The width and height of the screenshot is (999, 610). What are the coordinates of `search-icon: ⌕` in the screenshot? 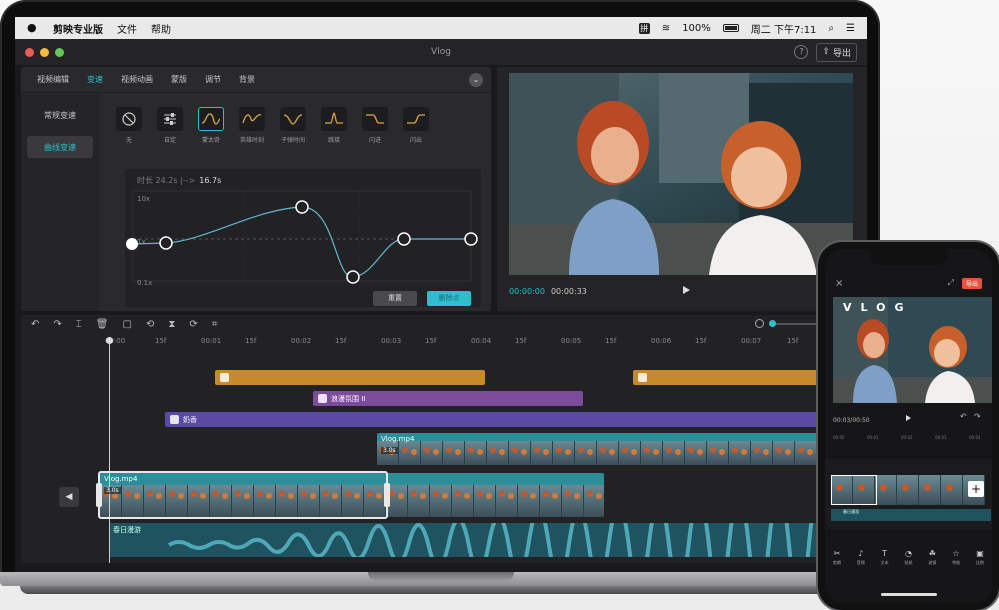 It's located at (831, 28).